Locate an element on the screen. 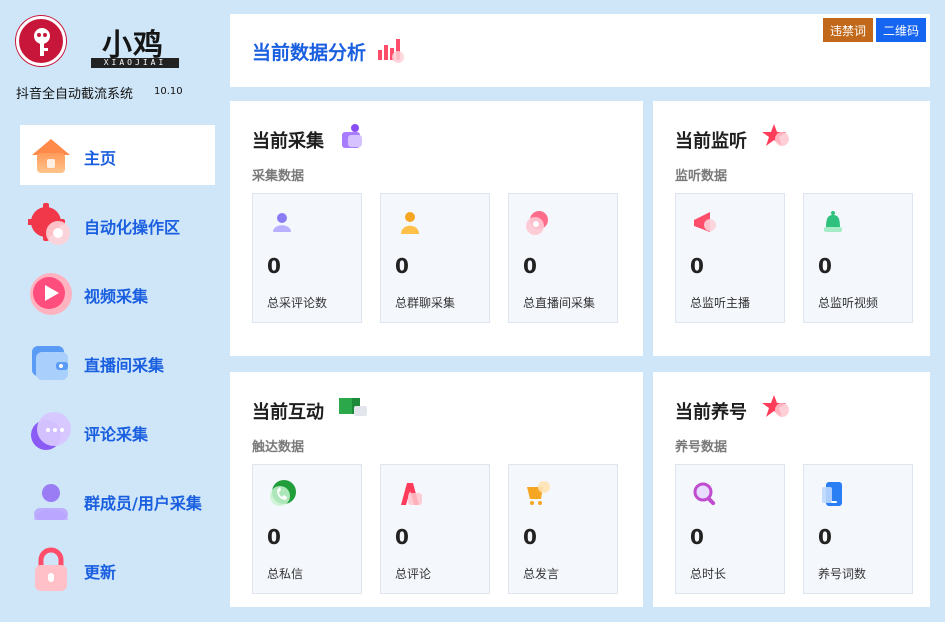 This screenshot has height=622, width=945. people-group-icon is located at coordinates (352, 136).